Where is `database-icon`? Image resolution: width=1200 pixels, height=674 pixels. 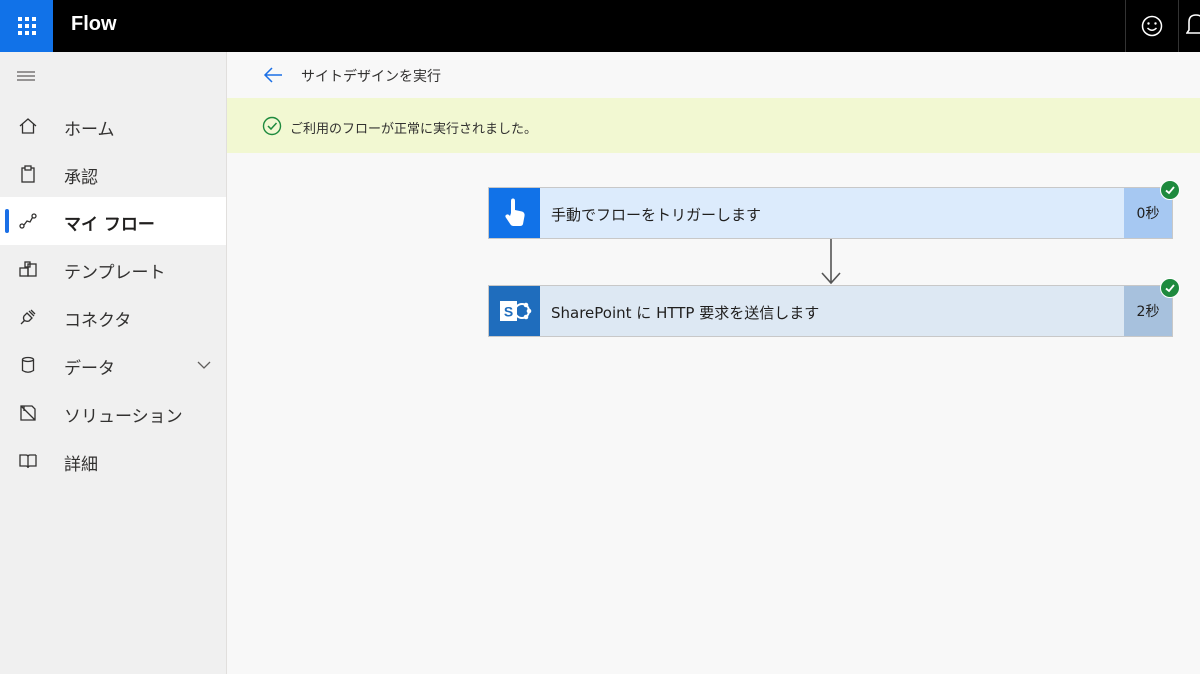
database-icon is located at coordinates (28, 364).